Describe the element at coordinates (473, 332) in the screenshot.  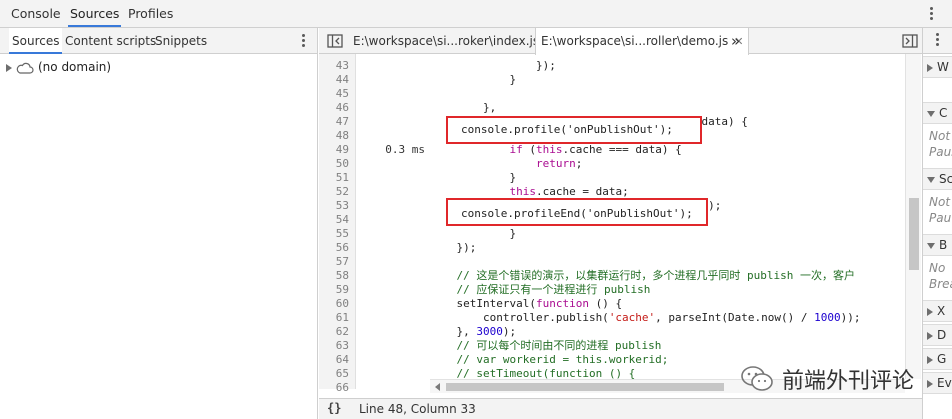
I see `code-line: }, 3000);` at that location.